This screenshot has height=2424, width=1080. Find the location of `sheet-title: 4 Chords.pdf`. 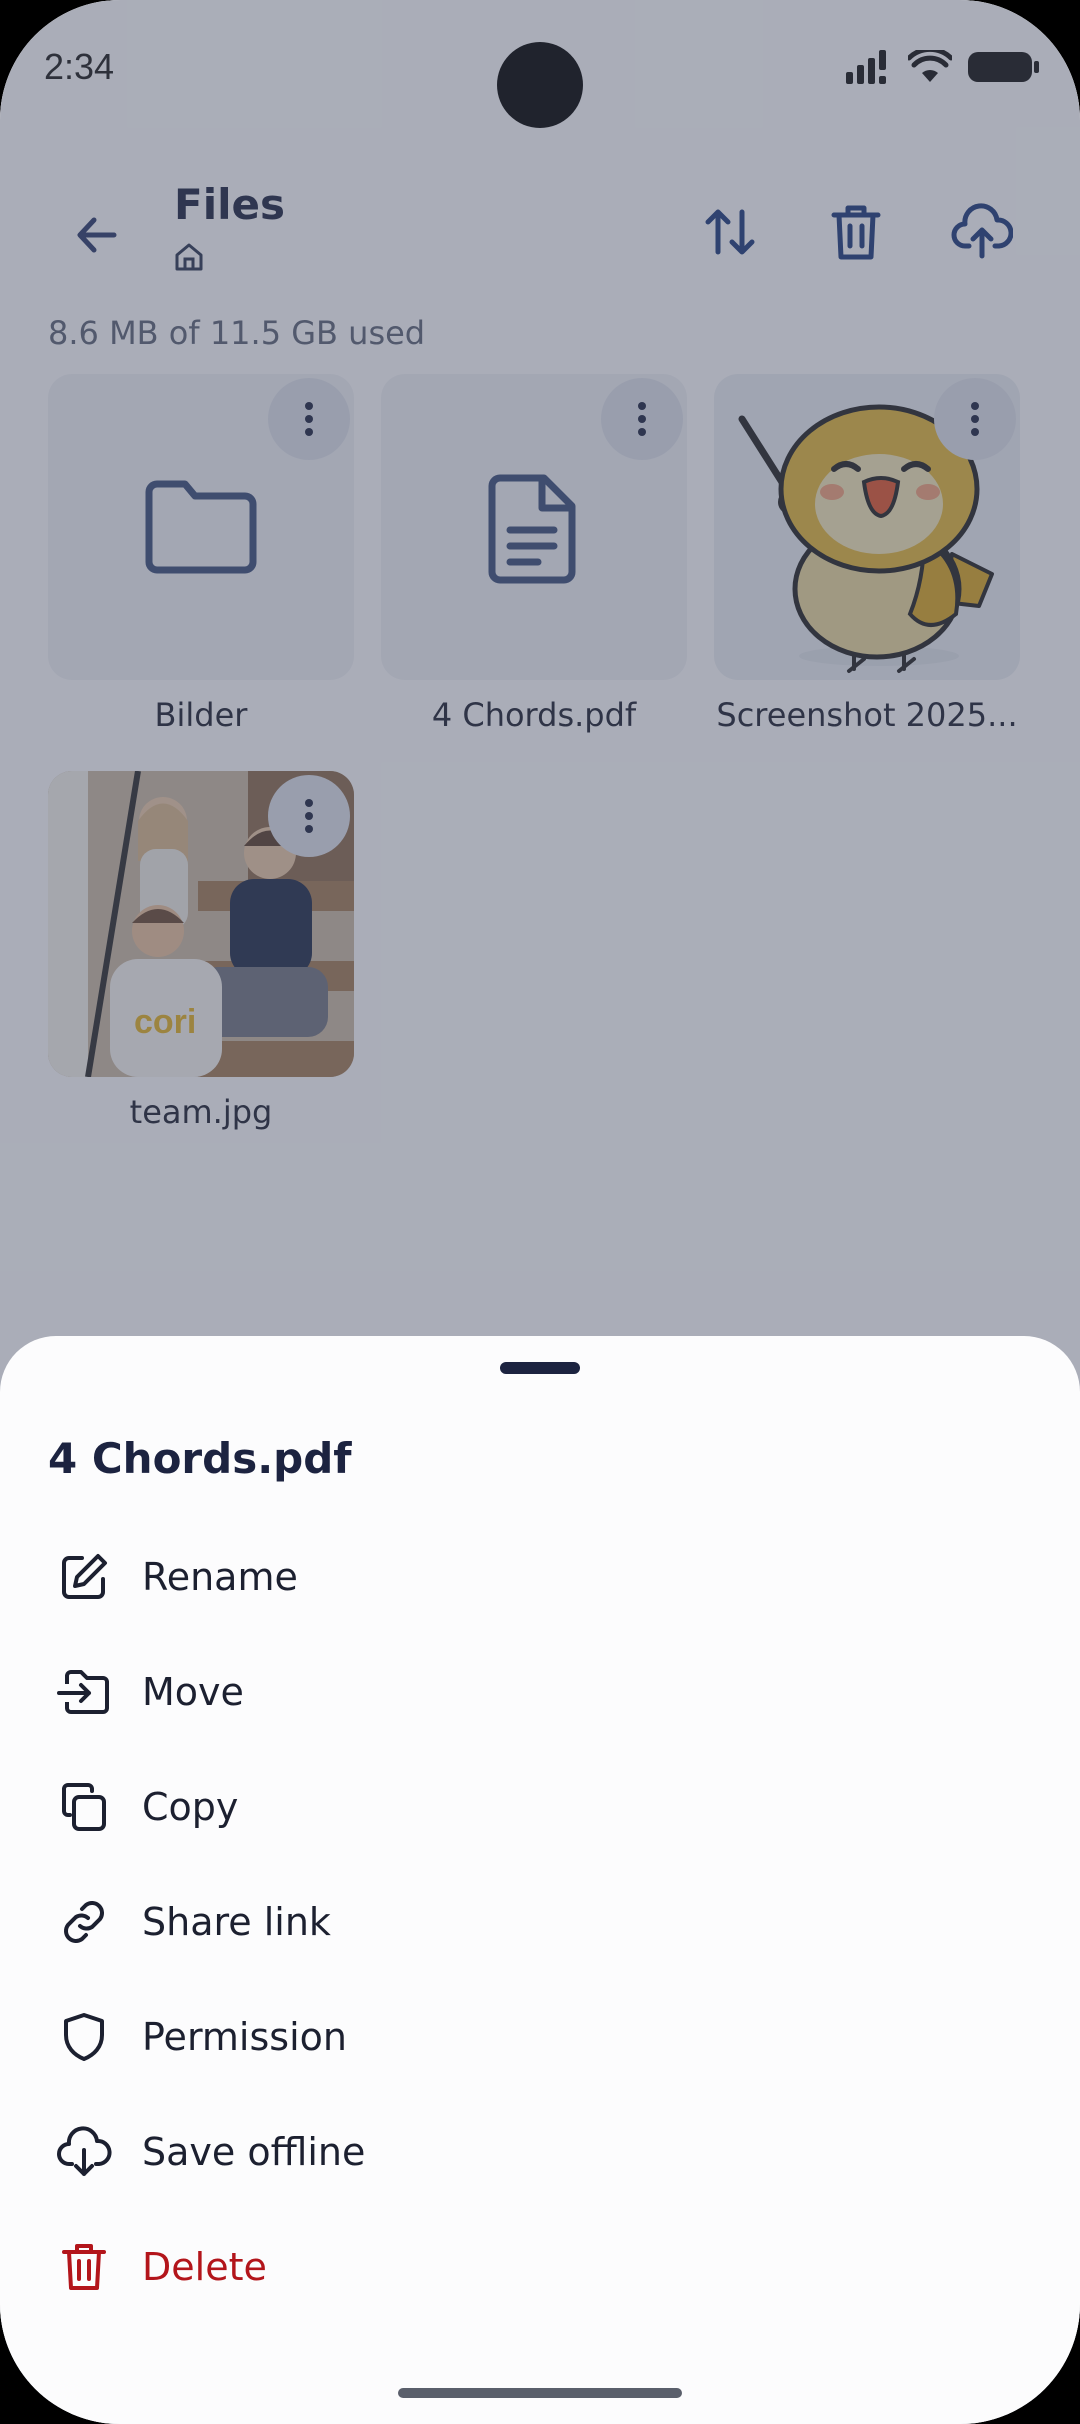

sheet-title: 4 Chords.pdf is located at coordinates (200, 1458).